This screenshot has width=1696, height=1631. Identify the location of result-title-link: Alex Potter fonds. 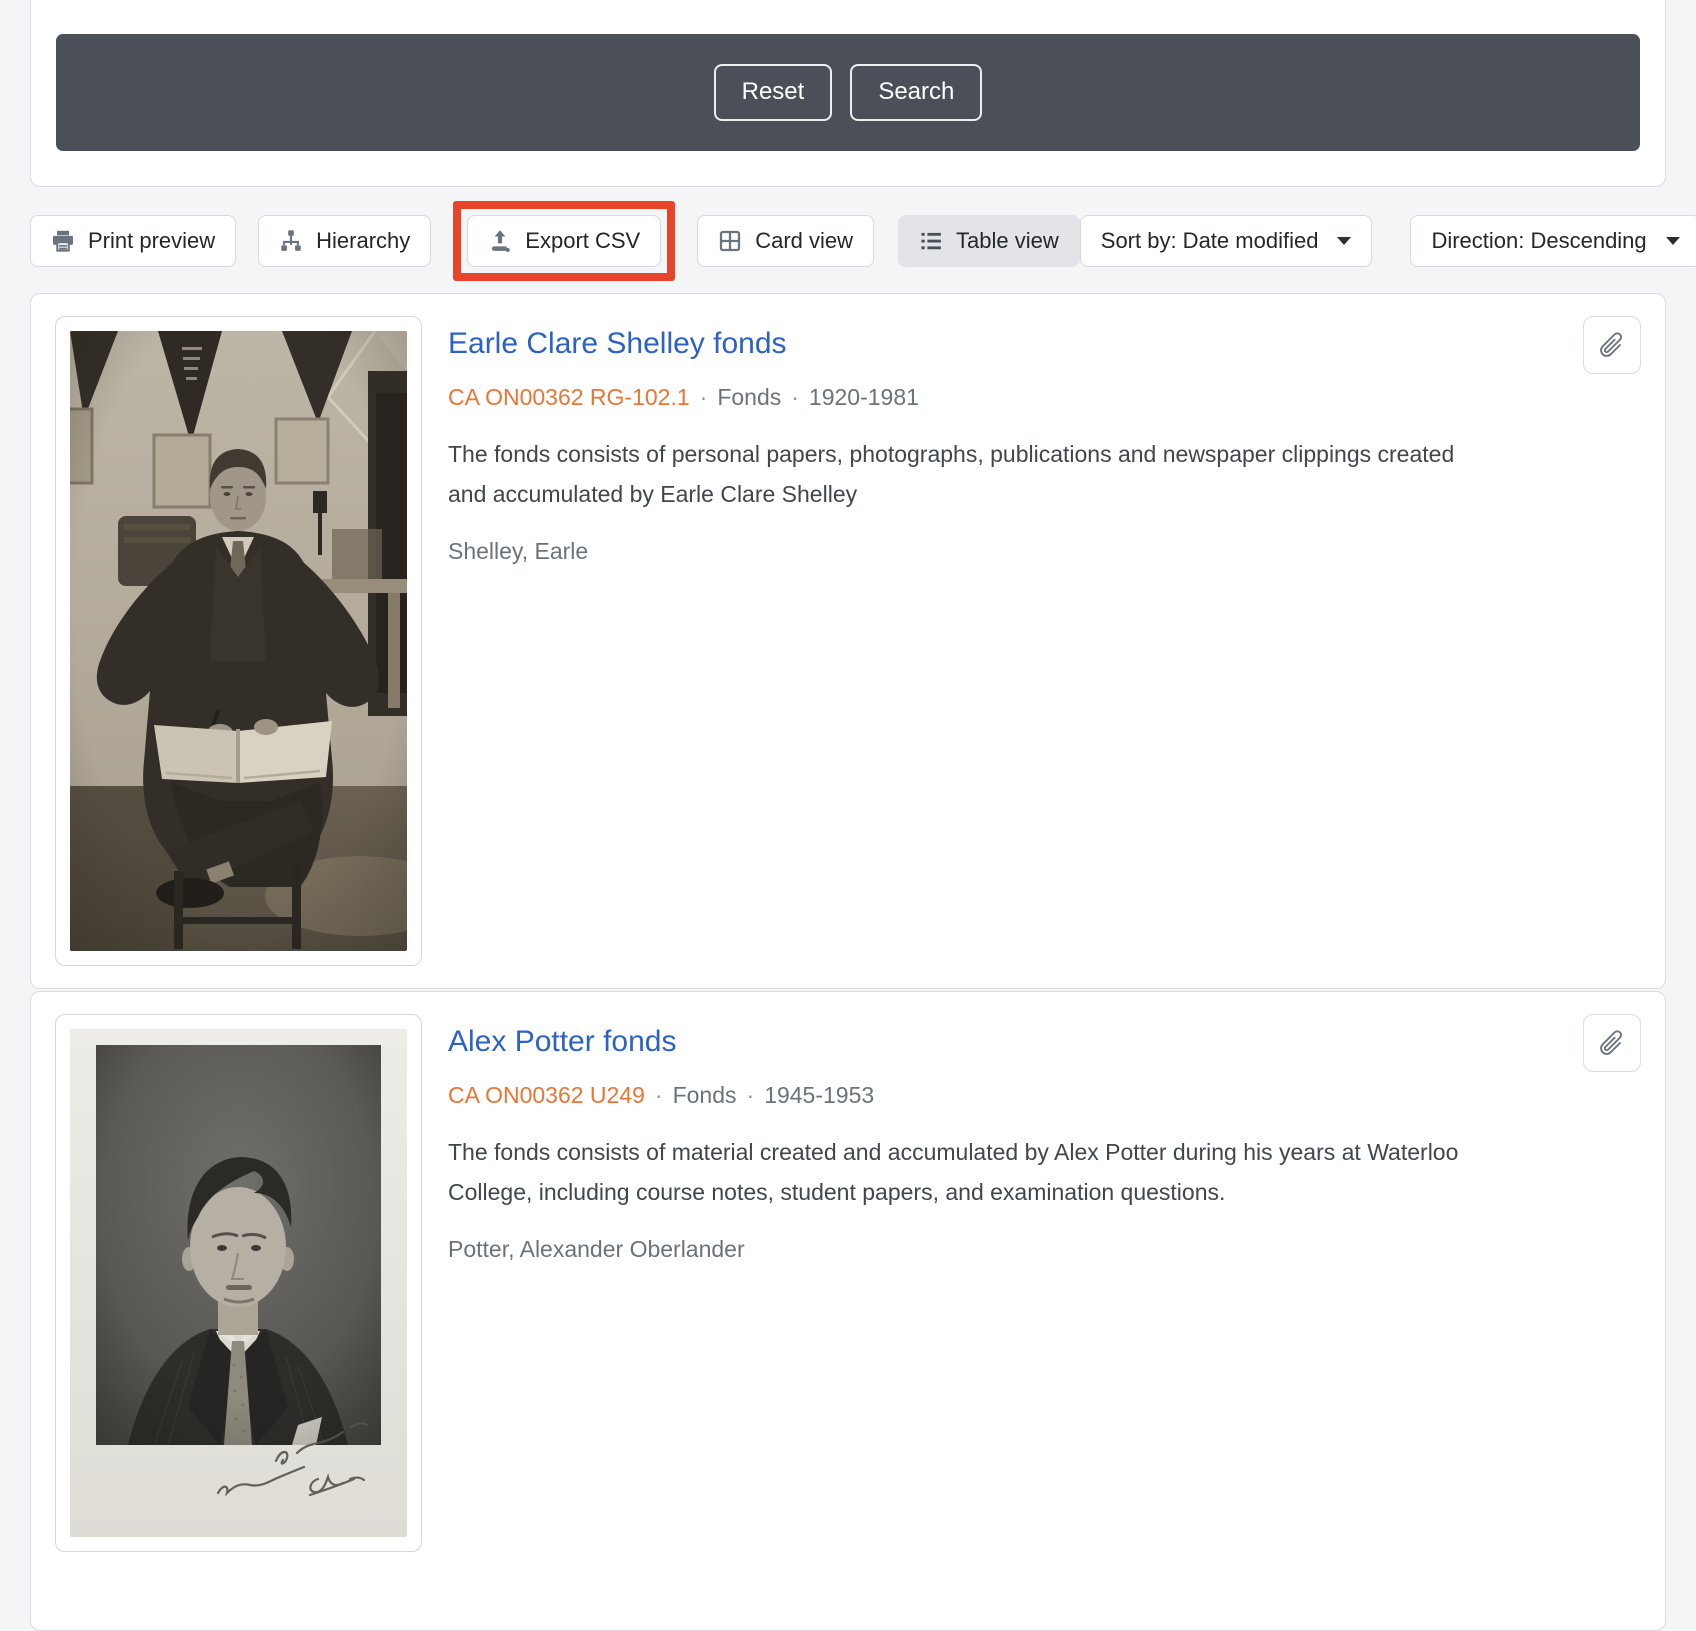
(562, 1042).